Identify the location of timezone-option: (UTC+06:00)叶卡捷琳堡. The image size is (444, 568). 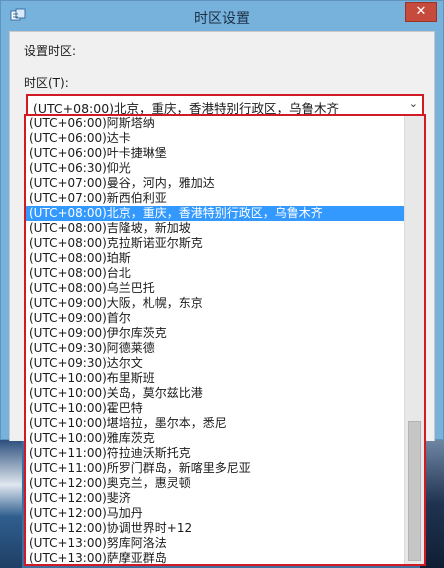
(215, 153).